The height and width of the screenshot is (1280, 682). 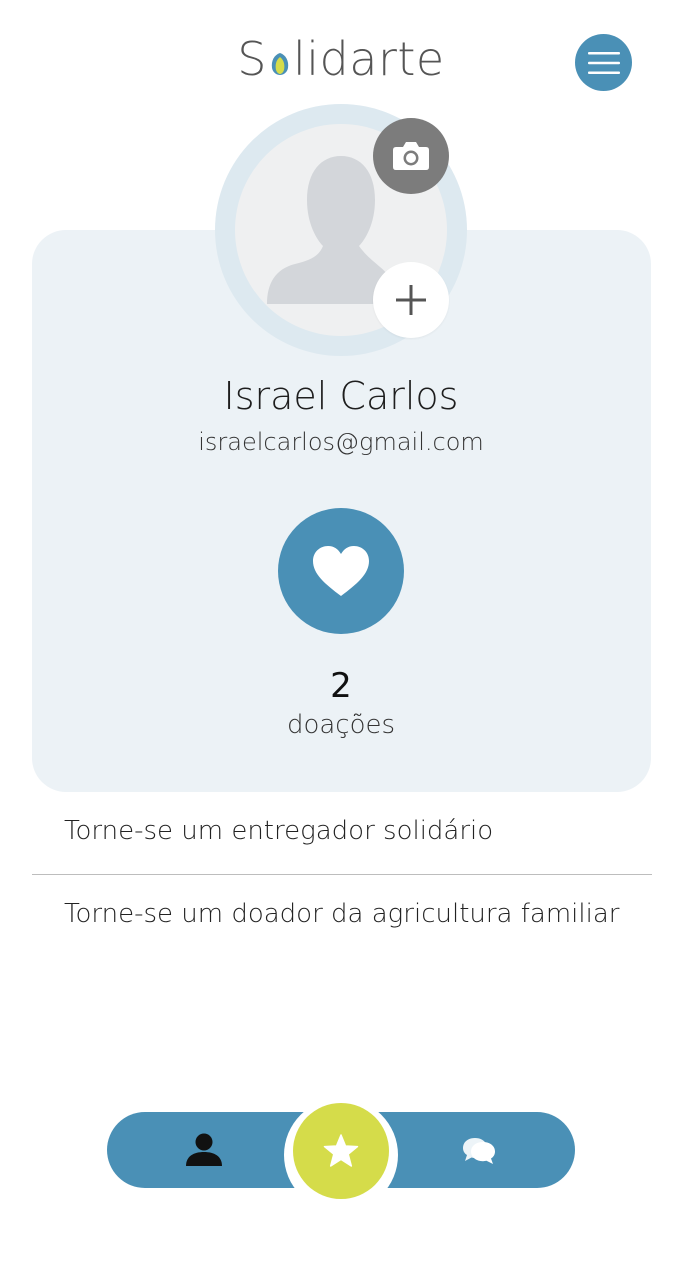 I want to click on plus-icon, so click(x=411, y=300).